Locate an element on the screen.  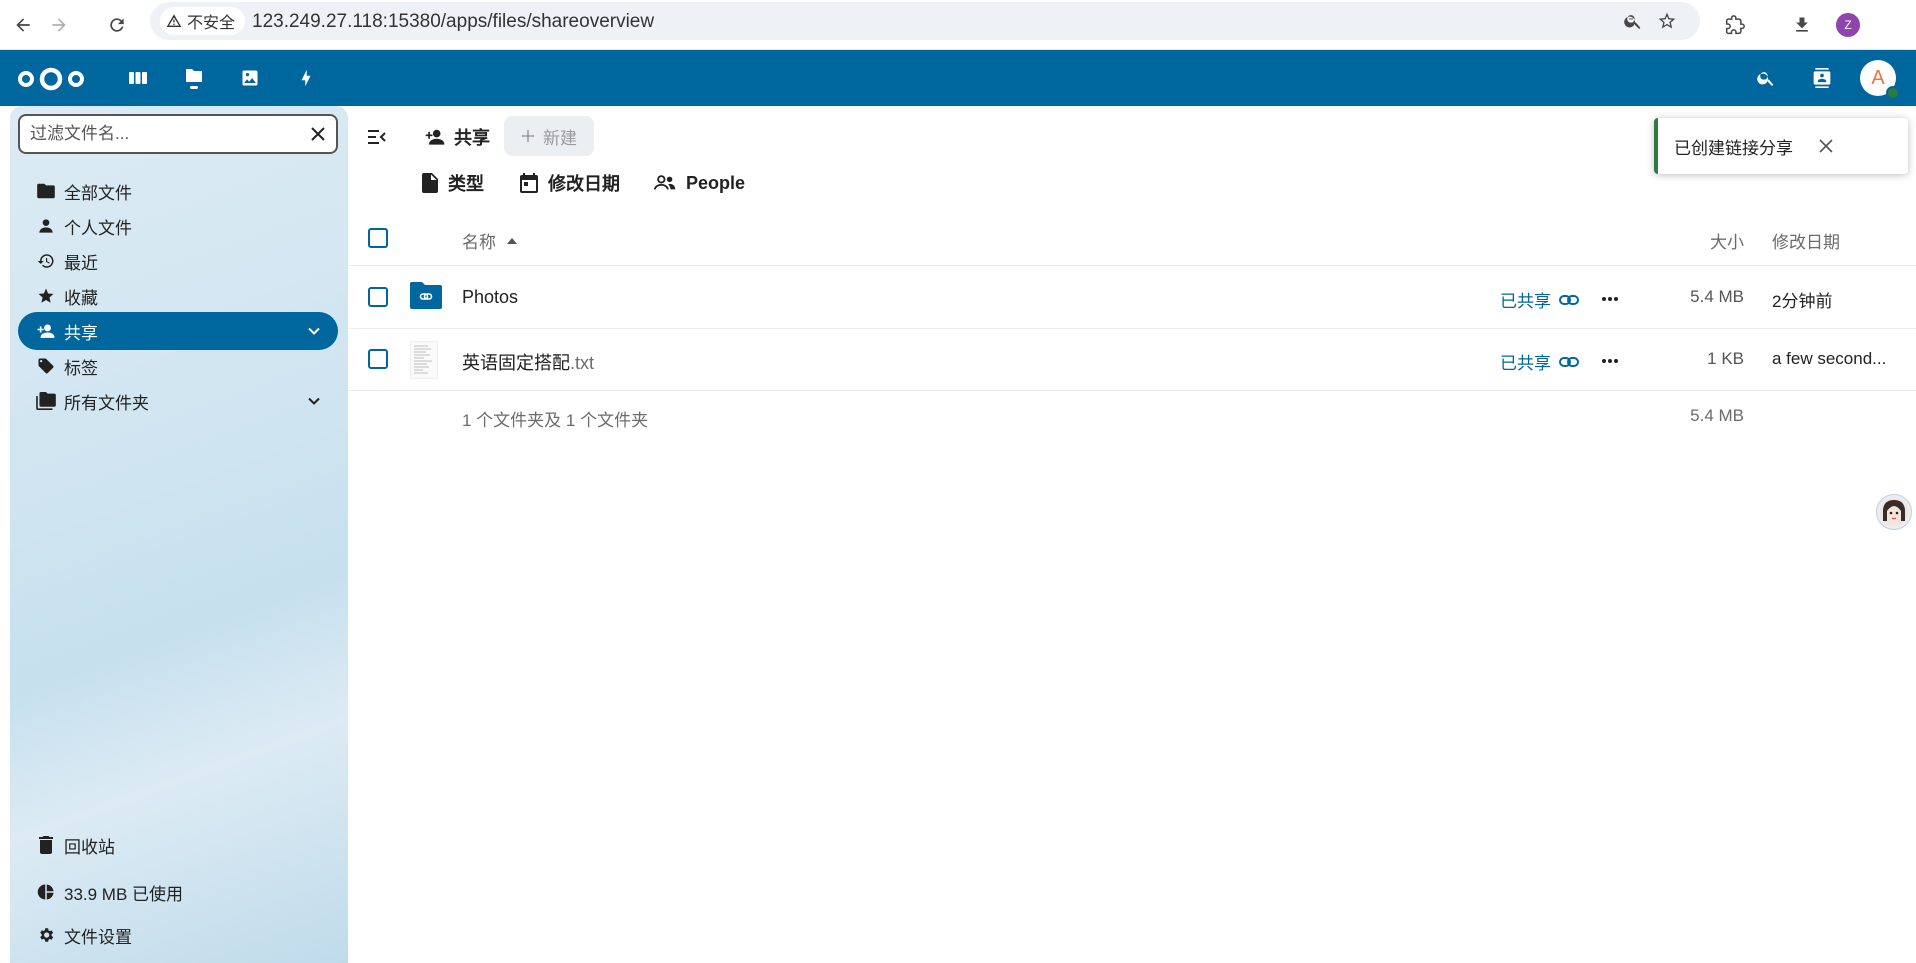
file-size: 1 KB is located at coordinates (1725, 358).